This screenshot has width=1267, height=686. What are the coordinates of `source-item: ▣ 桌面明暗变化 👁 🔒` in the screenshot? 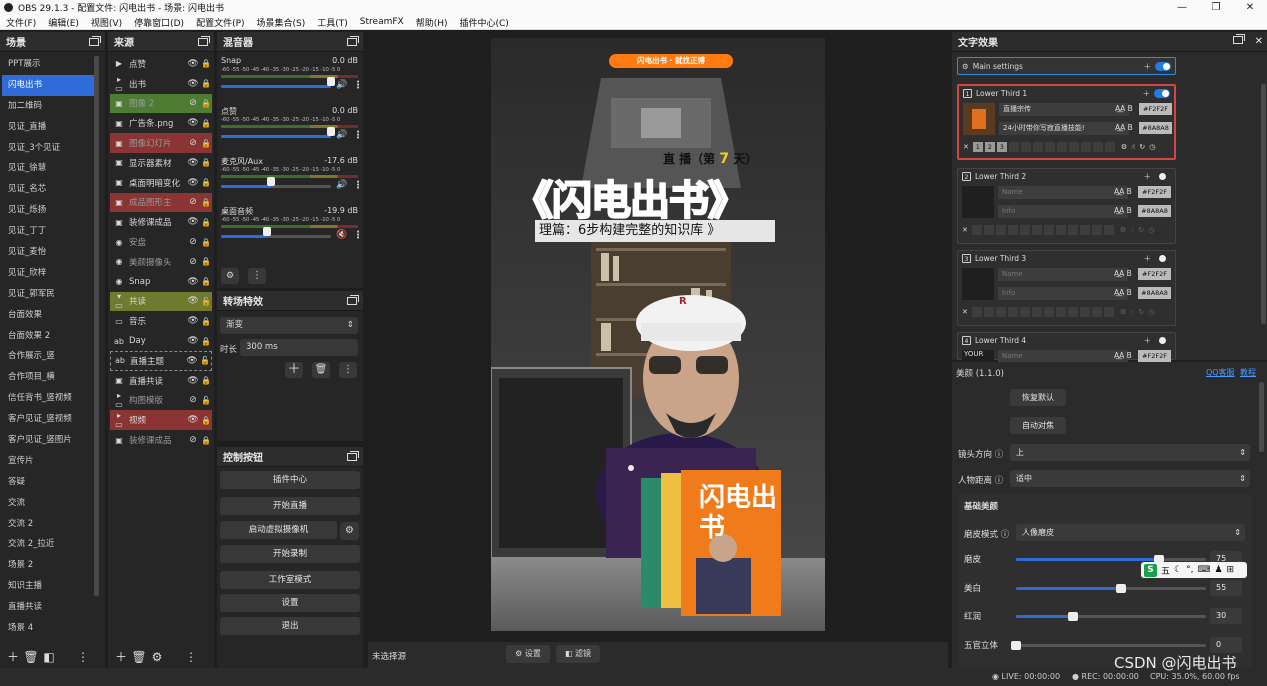 It's located at (161, 183).